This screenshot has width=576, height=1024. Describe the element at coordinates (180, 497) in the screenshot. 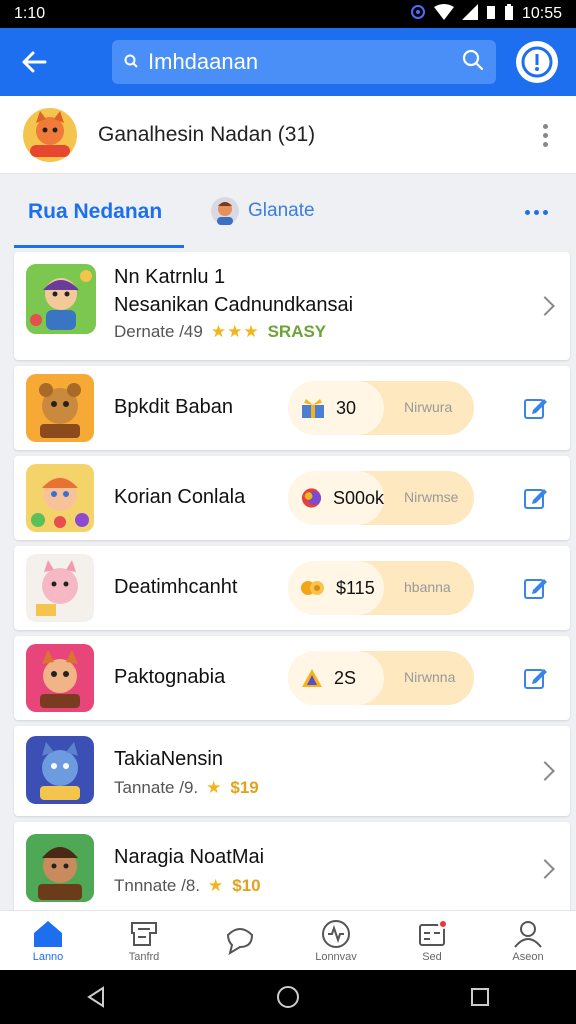

I see `item-title: Korian Conlala` at that location.